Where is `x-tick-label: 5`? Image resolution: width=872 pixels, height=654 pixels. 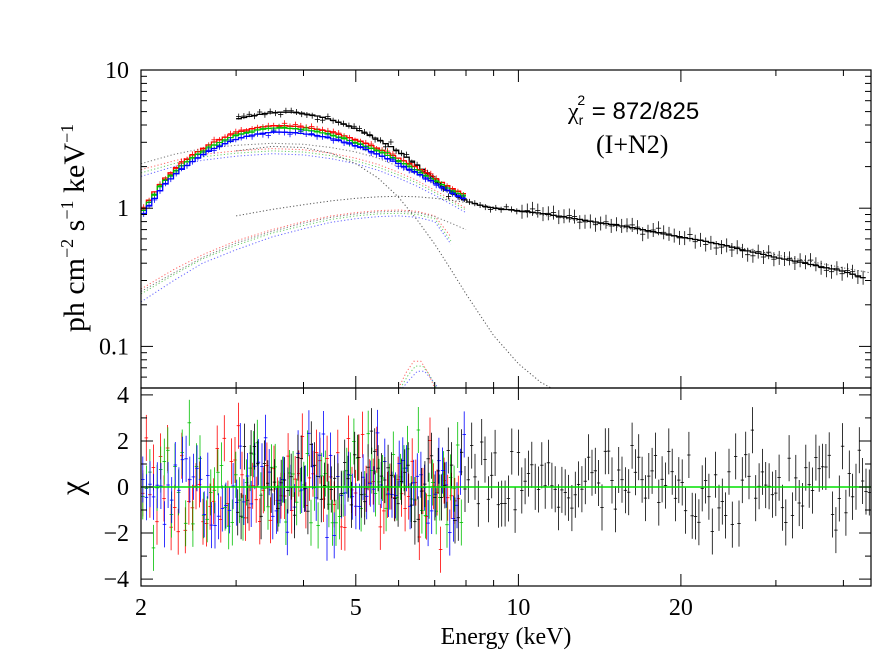
x-tick-label: 5 is located at coordinates (356, 608).